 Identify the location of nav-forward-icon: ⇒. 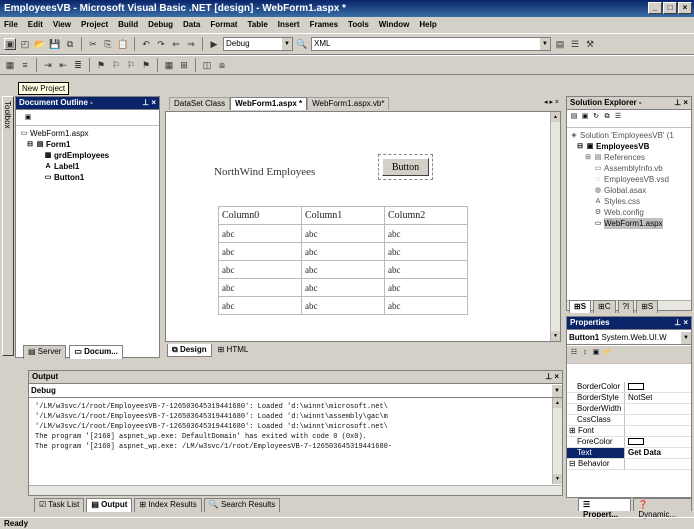
(191, 44).